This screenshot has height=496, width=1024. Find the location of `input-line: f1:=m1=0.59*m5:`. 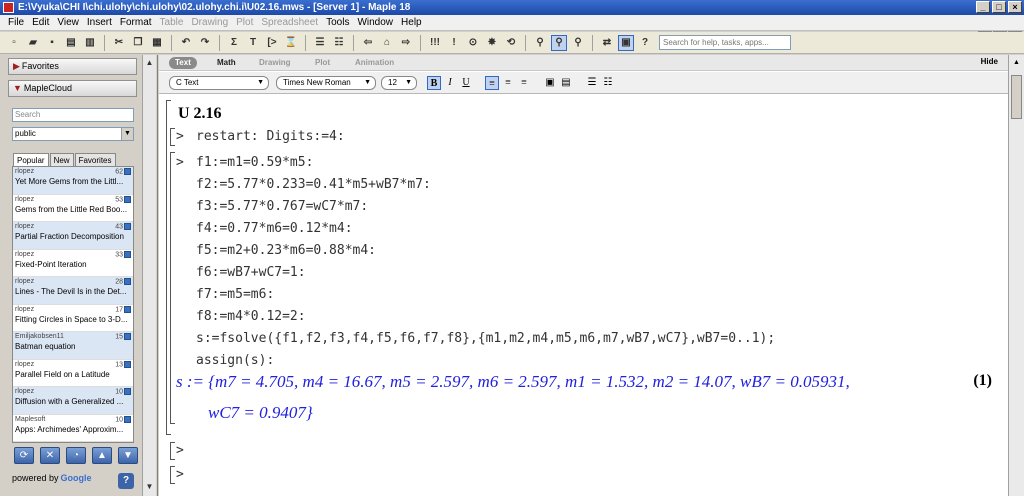

input-line: f1:=m1=0.59*m5: is located at coordinates (254, 162).